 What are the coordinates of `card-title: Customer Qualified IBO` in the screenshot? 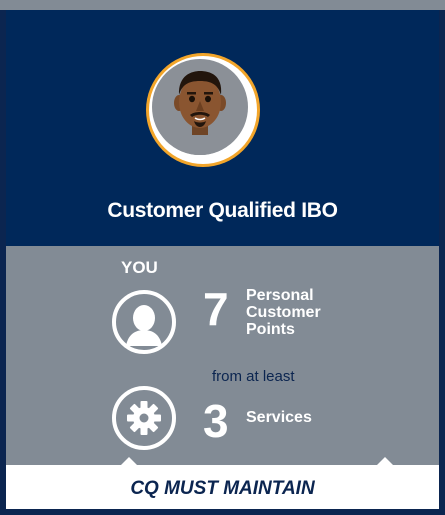 It's located at (222, 210).